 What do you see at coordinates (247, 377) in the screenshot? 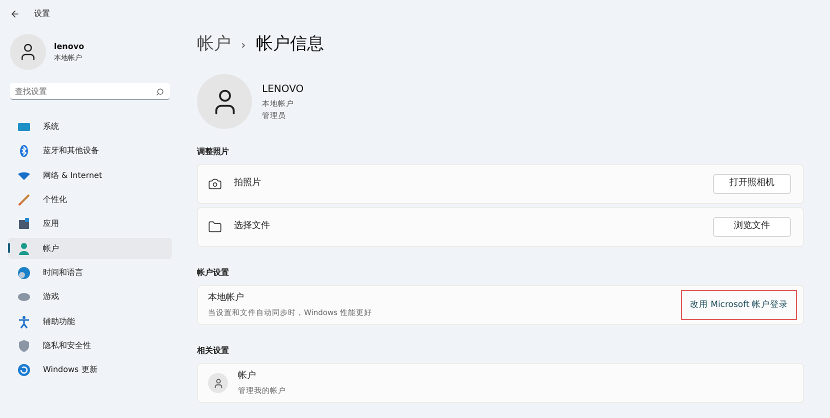
I see `setting-label: 帐户` at bounding box center [247, 377].